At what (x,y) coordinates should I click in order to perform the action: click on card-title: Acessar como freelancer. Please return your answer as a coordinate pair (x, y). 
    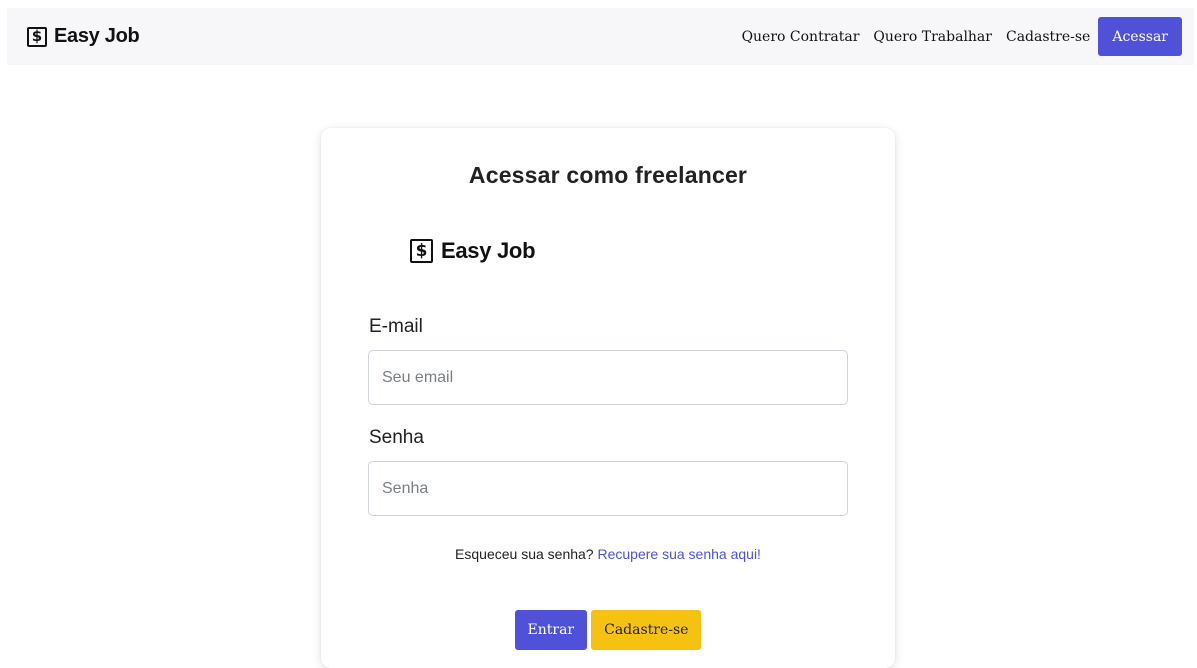
    Looking at the image, I should click on (608, 175).